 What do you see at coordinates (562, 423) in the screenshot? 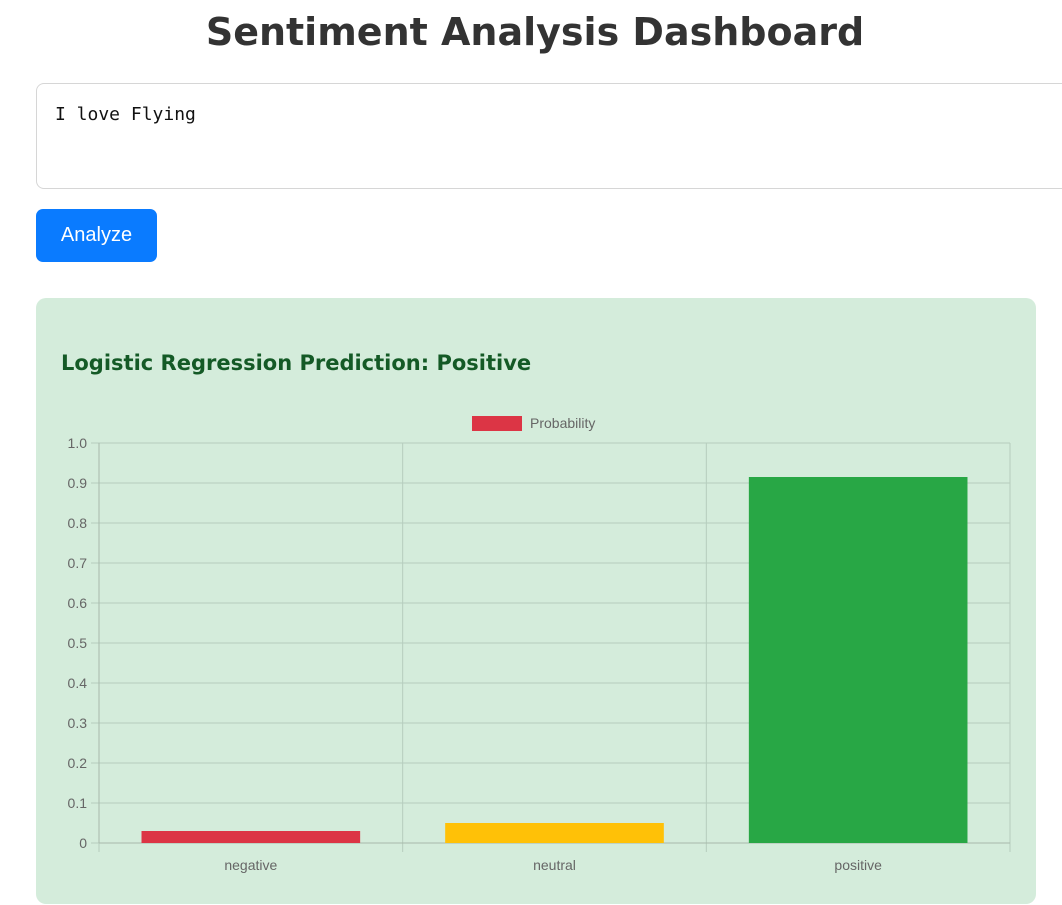
I see `legend-label: Probability` at bounding box center [562, 423].